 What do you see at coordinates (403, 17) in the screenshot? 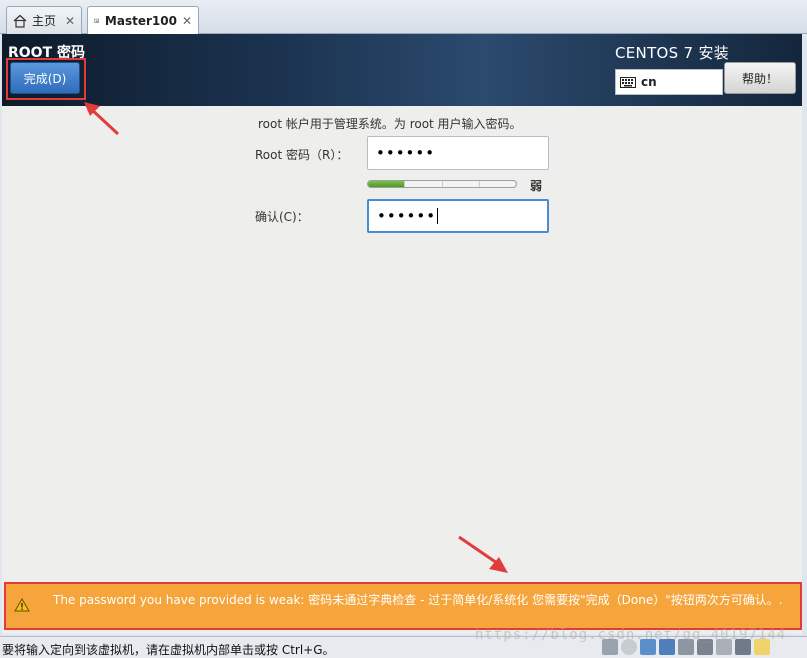
I see `vm-tab-strip: 主页 ✕ Master100 ✕` at bounding box center [403, 17].